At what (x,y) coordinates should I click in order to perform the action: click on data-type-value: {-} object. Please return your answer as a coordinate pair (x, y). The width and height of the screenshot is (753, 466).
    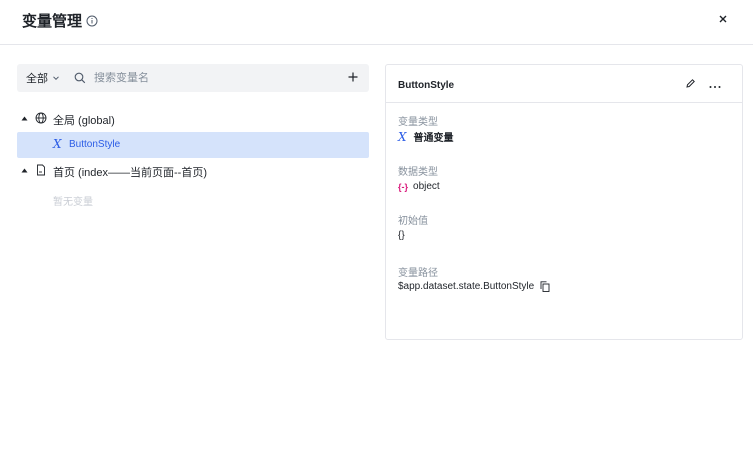
    Looking at the image, I should click on (419, 186).